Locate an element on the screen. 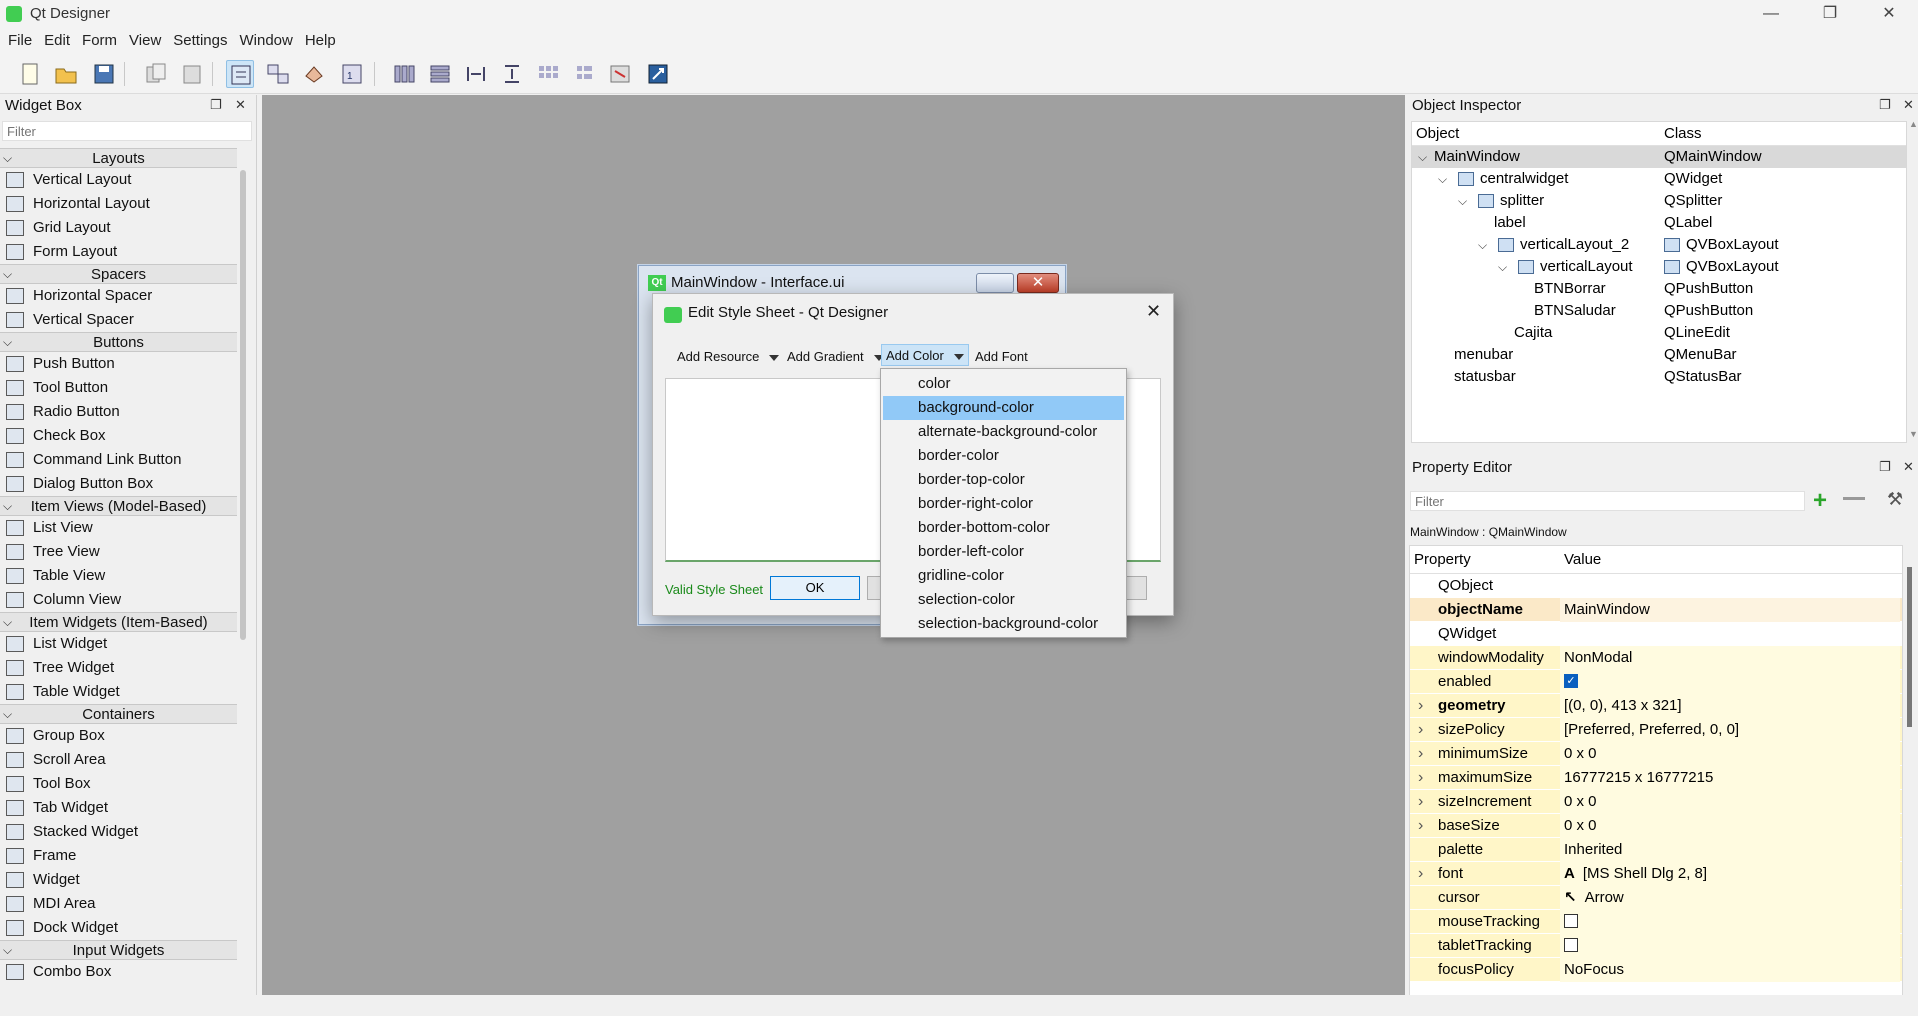 This screenshot has width=1918, height=1016. widget-item: Tree View is located at coordinates (118, 552).